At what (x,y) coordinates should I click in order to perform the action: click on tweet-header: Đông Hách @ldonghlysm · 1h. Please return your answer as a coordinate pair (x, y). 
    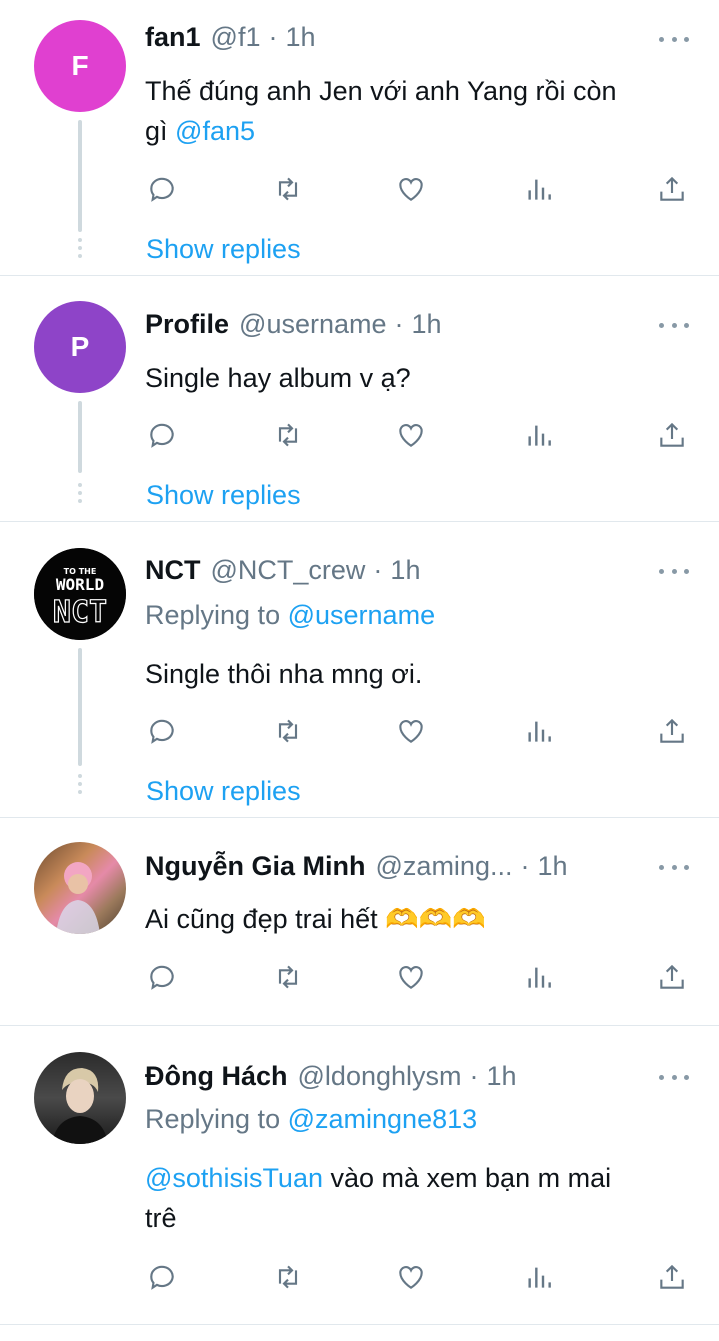
    Looking at the image, I should click on (331, 1081).